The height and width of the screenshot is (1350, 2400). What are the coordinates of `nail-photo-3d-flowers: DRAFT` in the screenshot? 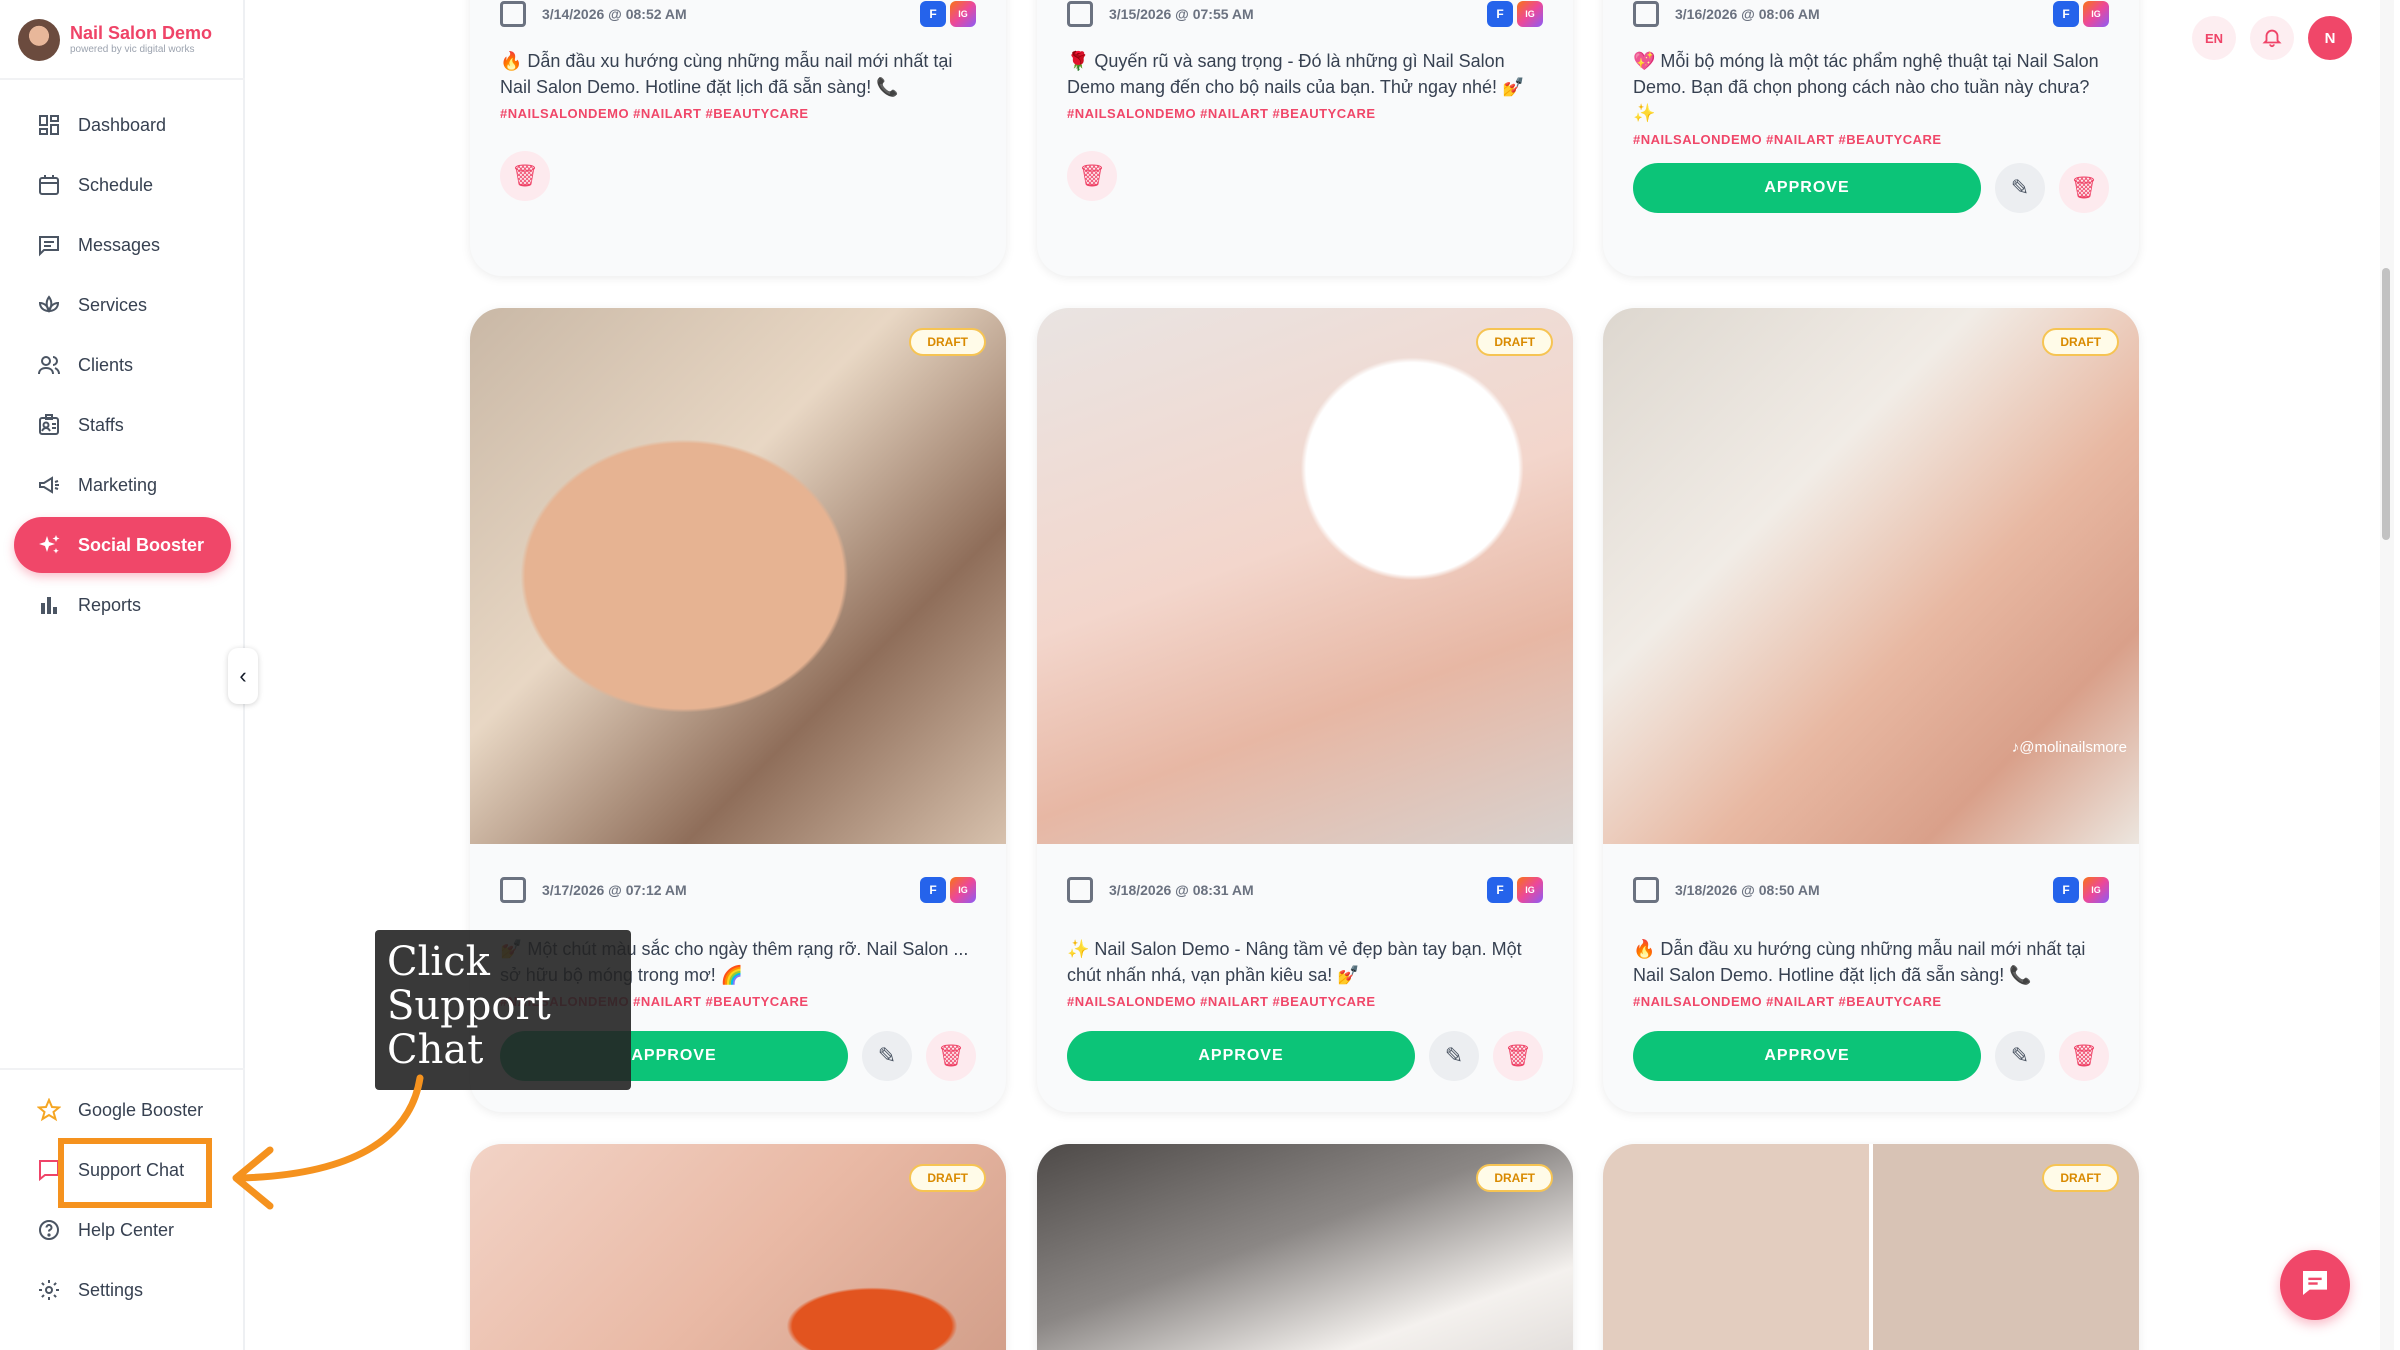 It's located at (1305, 576).